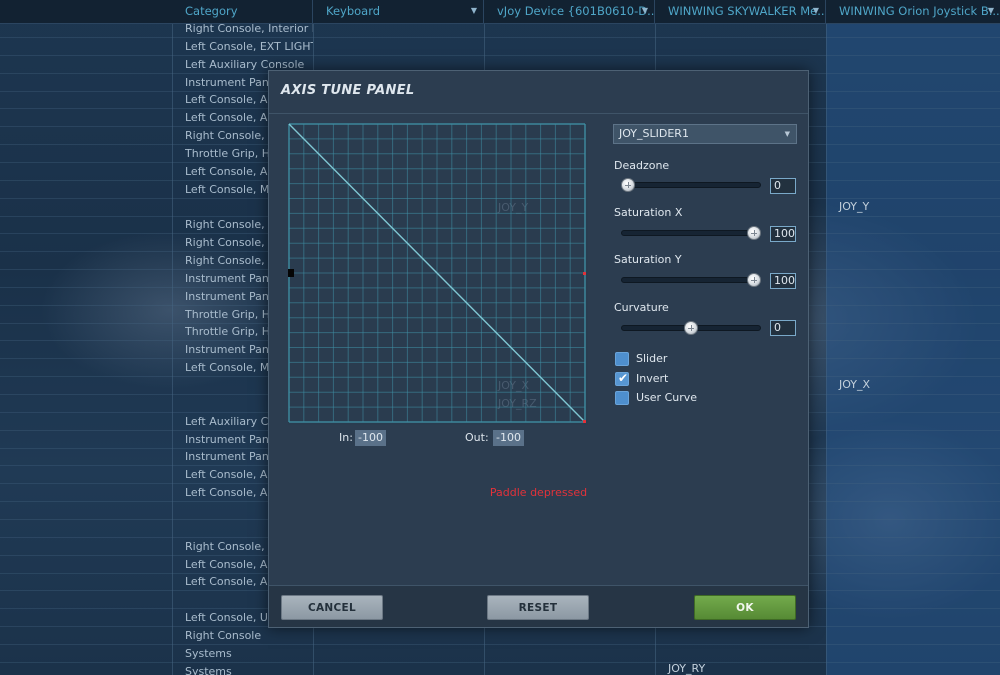  Describe the element at coordinates (652, 378) in the screenshot. I see `invert-checkbox-label: Invert` at that location.